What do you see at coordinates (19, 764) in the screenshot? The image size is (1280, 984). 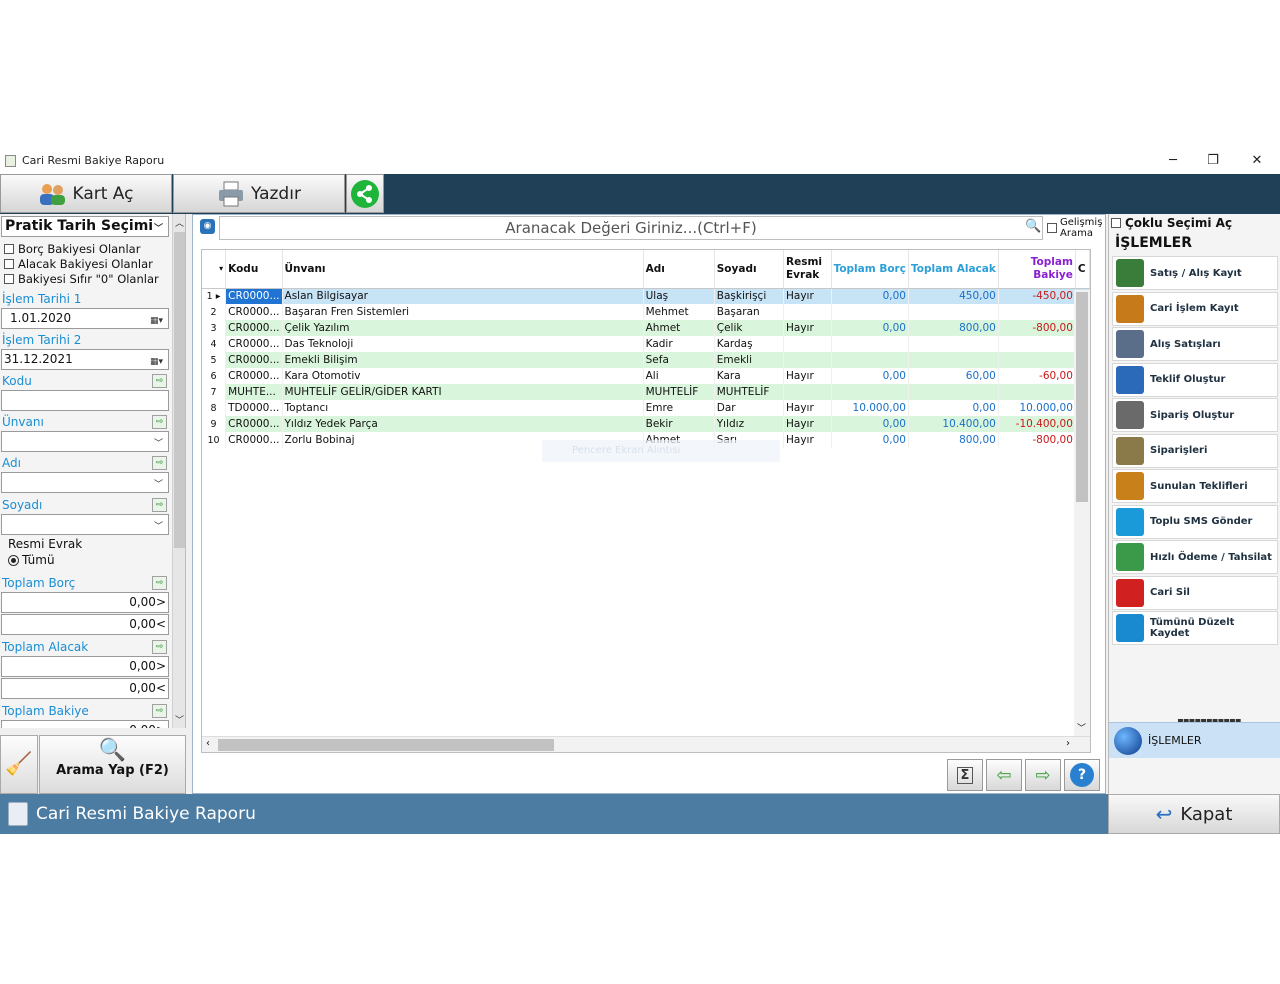 I see `clear-filters-button: 🧹` at bounding box center [19, 764].